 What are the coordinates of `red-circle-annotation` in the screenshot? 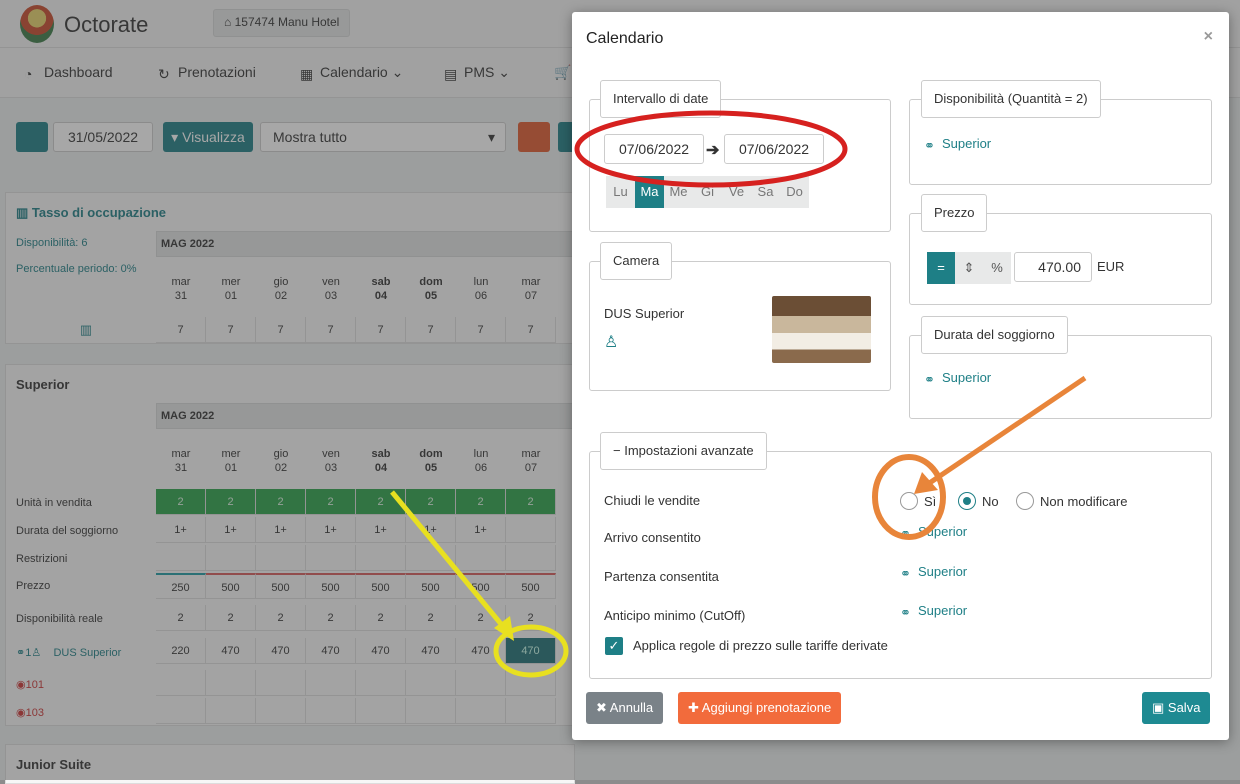 It's located at (711, 149).